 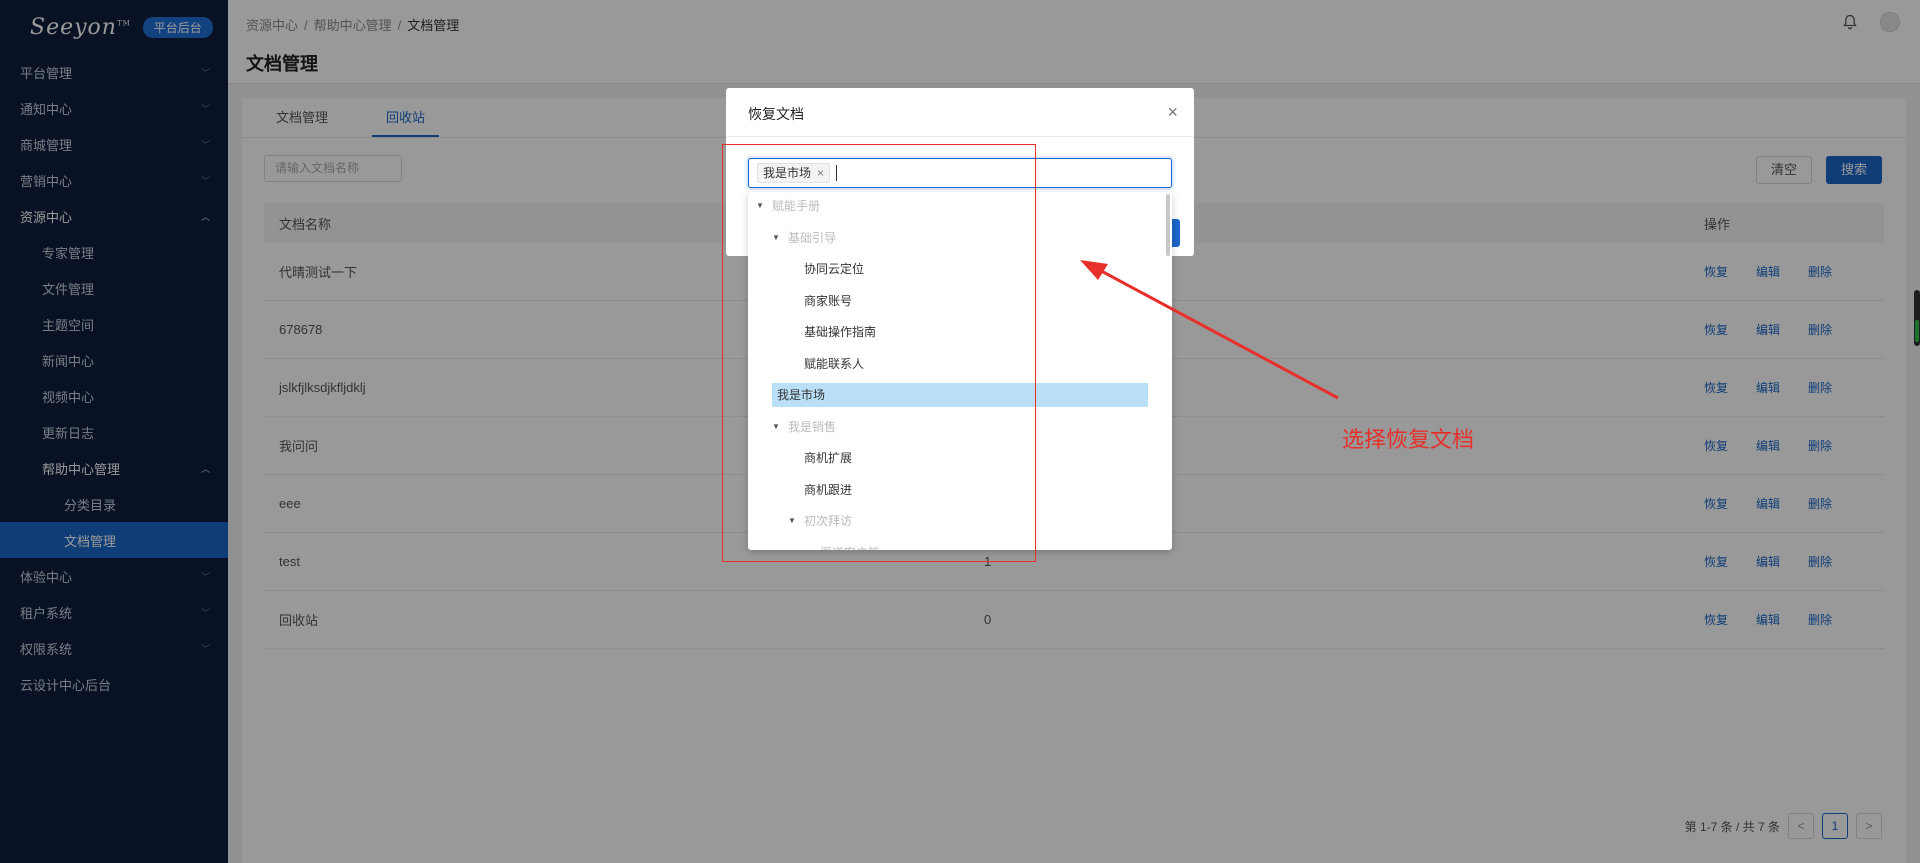 What do you see at coordinates (879, 353) in the screenshot?
I see `annotation-highlight-box` at bounding box center [879, 353].